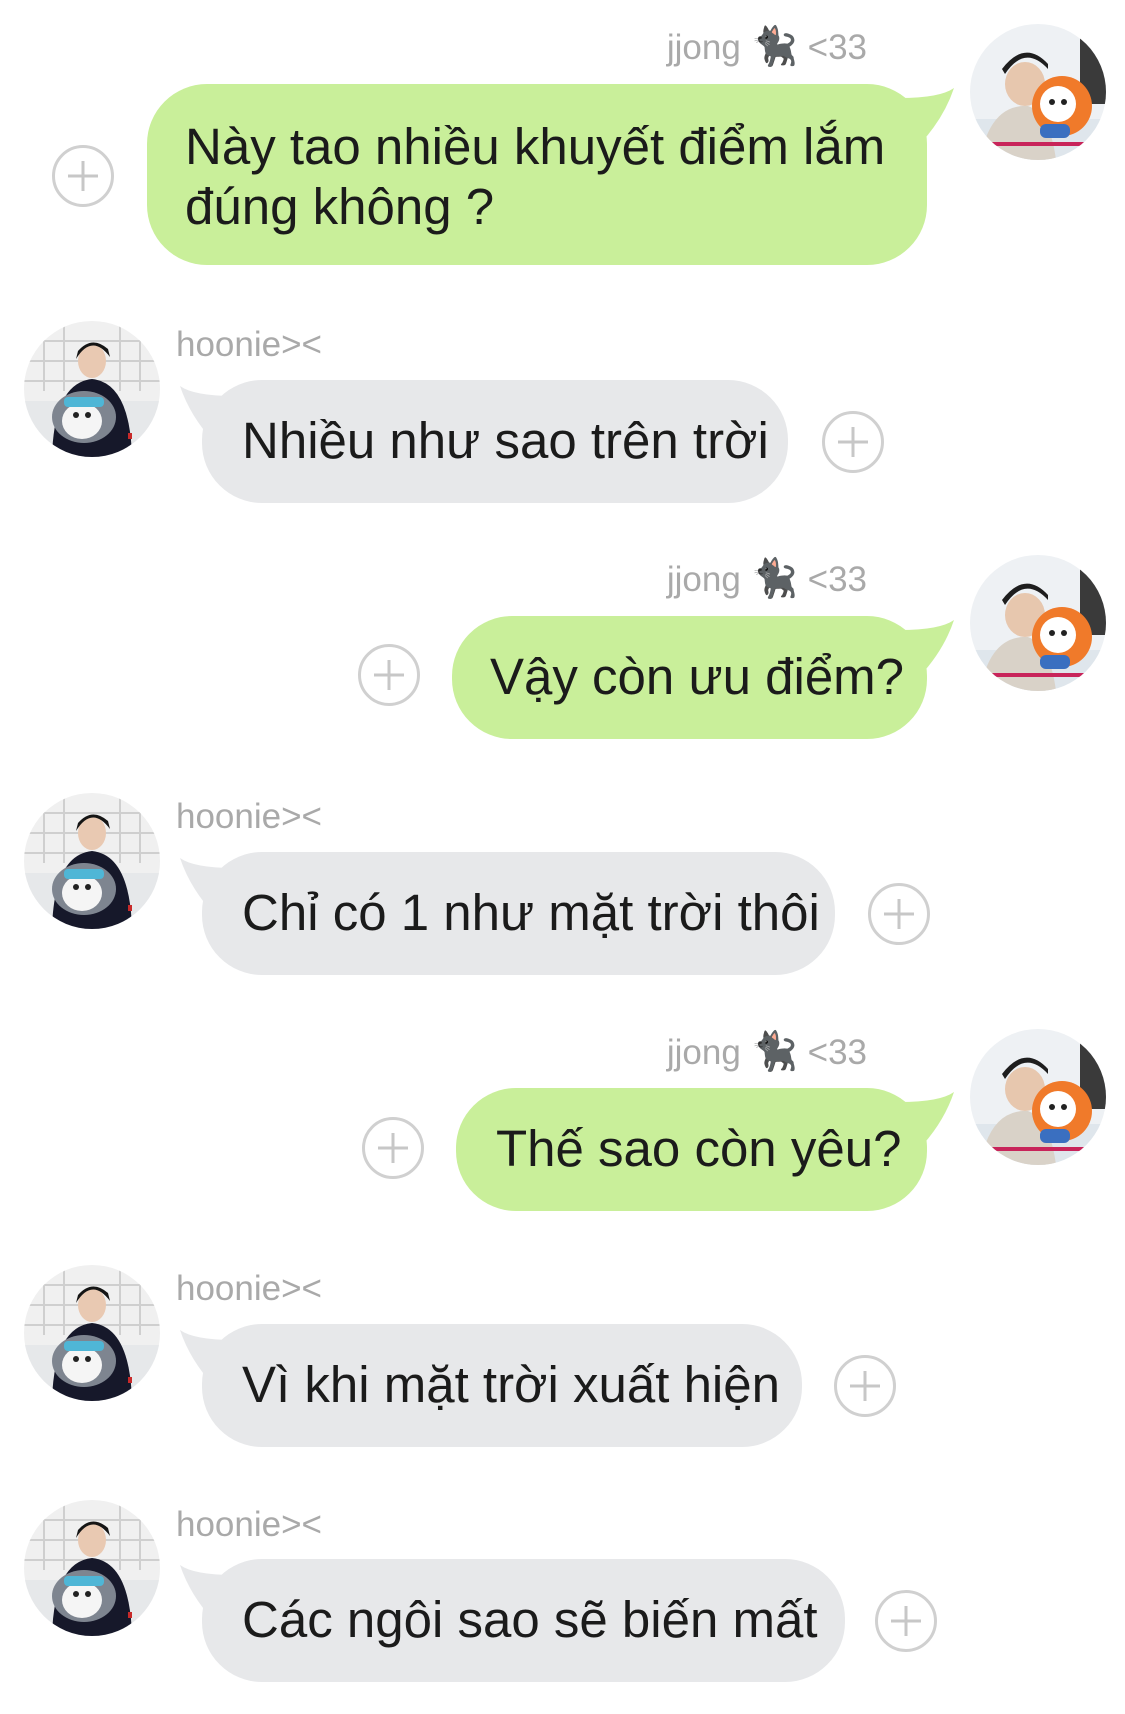 The image size is (1125, 1714). What do you see at coordinates (505, 440) in the screenshot?
I see `message-text: Nhiều như sao trên trời` at bounding box center [505, 440].